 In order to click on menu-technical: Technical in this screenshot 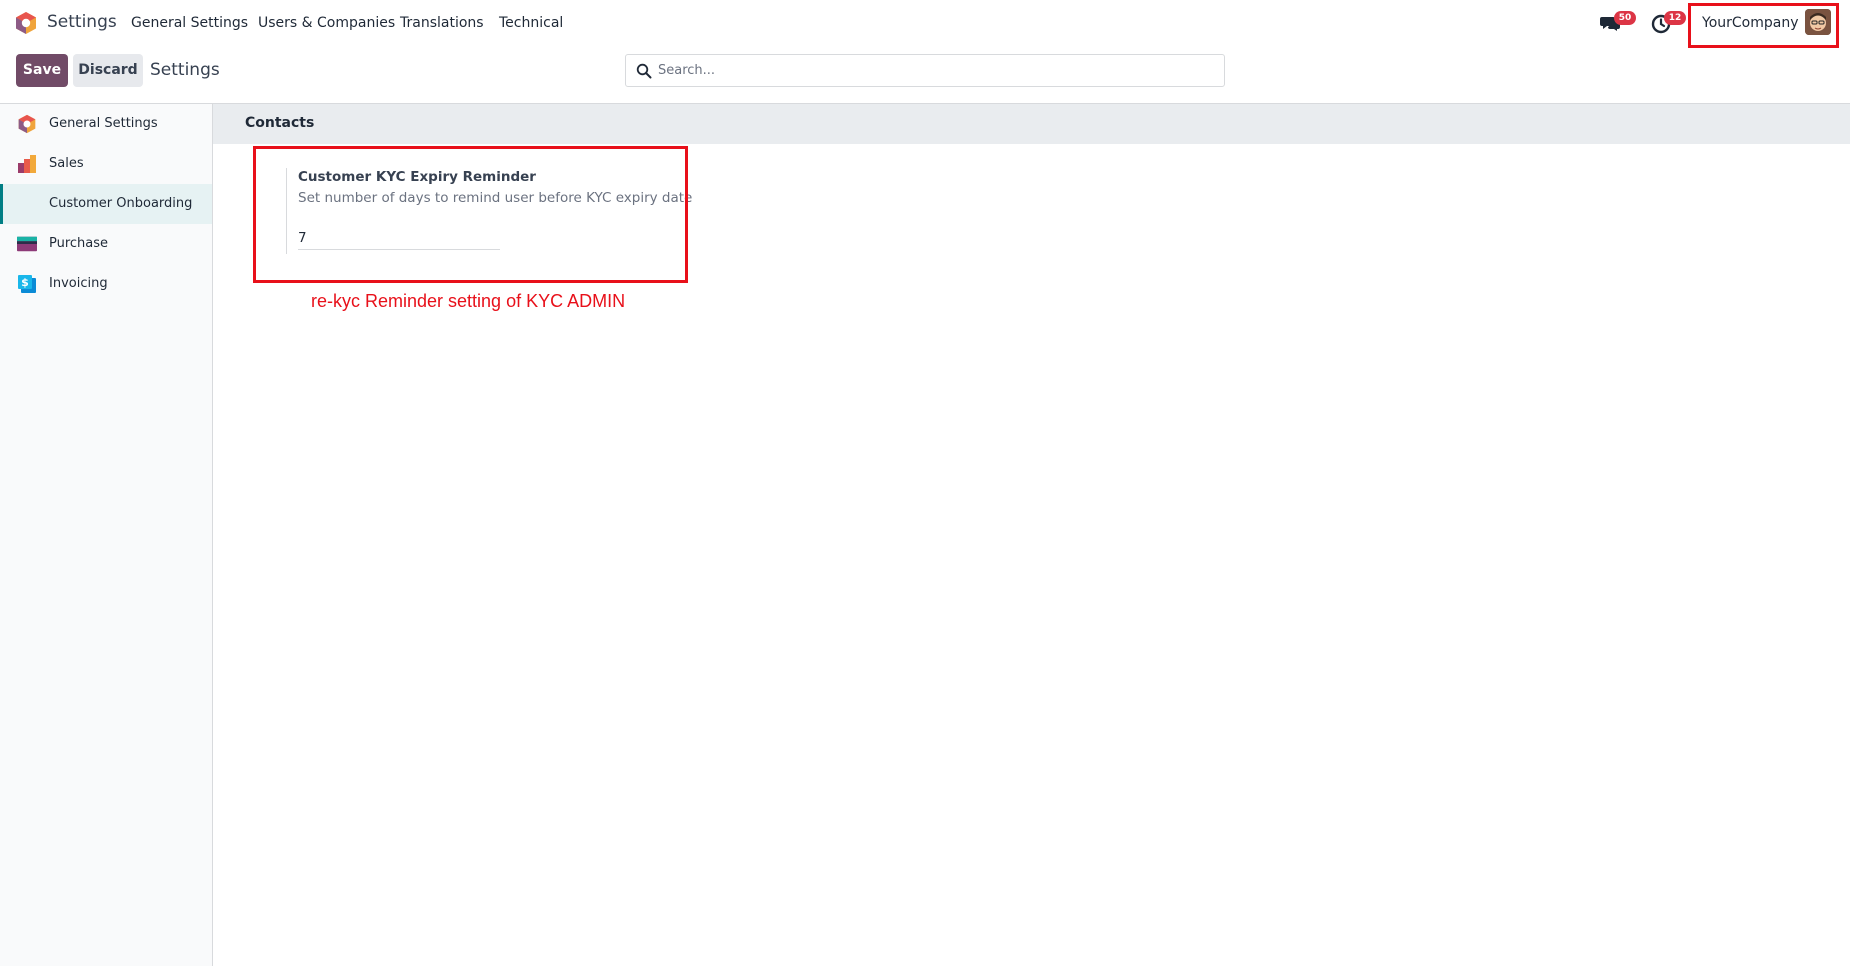, I will do `click(531, 23)`.